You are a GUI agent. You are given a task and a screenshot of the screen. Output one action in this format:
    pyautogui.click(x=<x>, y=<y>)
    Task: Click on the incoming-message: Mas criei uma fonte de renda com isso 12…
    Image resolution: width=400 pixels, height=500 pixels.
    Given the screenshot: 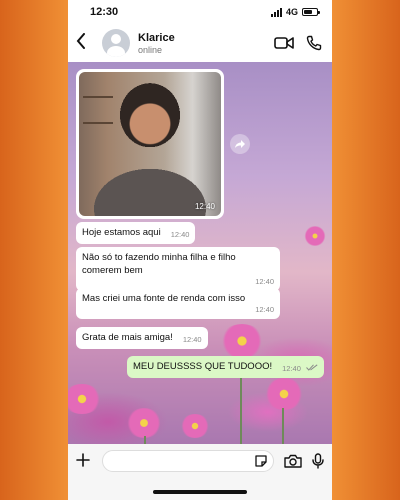 What is the action you would take?
    pyautogui.click(x=178, y=303)
    